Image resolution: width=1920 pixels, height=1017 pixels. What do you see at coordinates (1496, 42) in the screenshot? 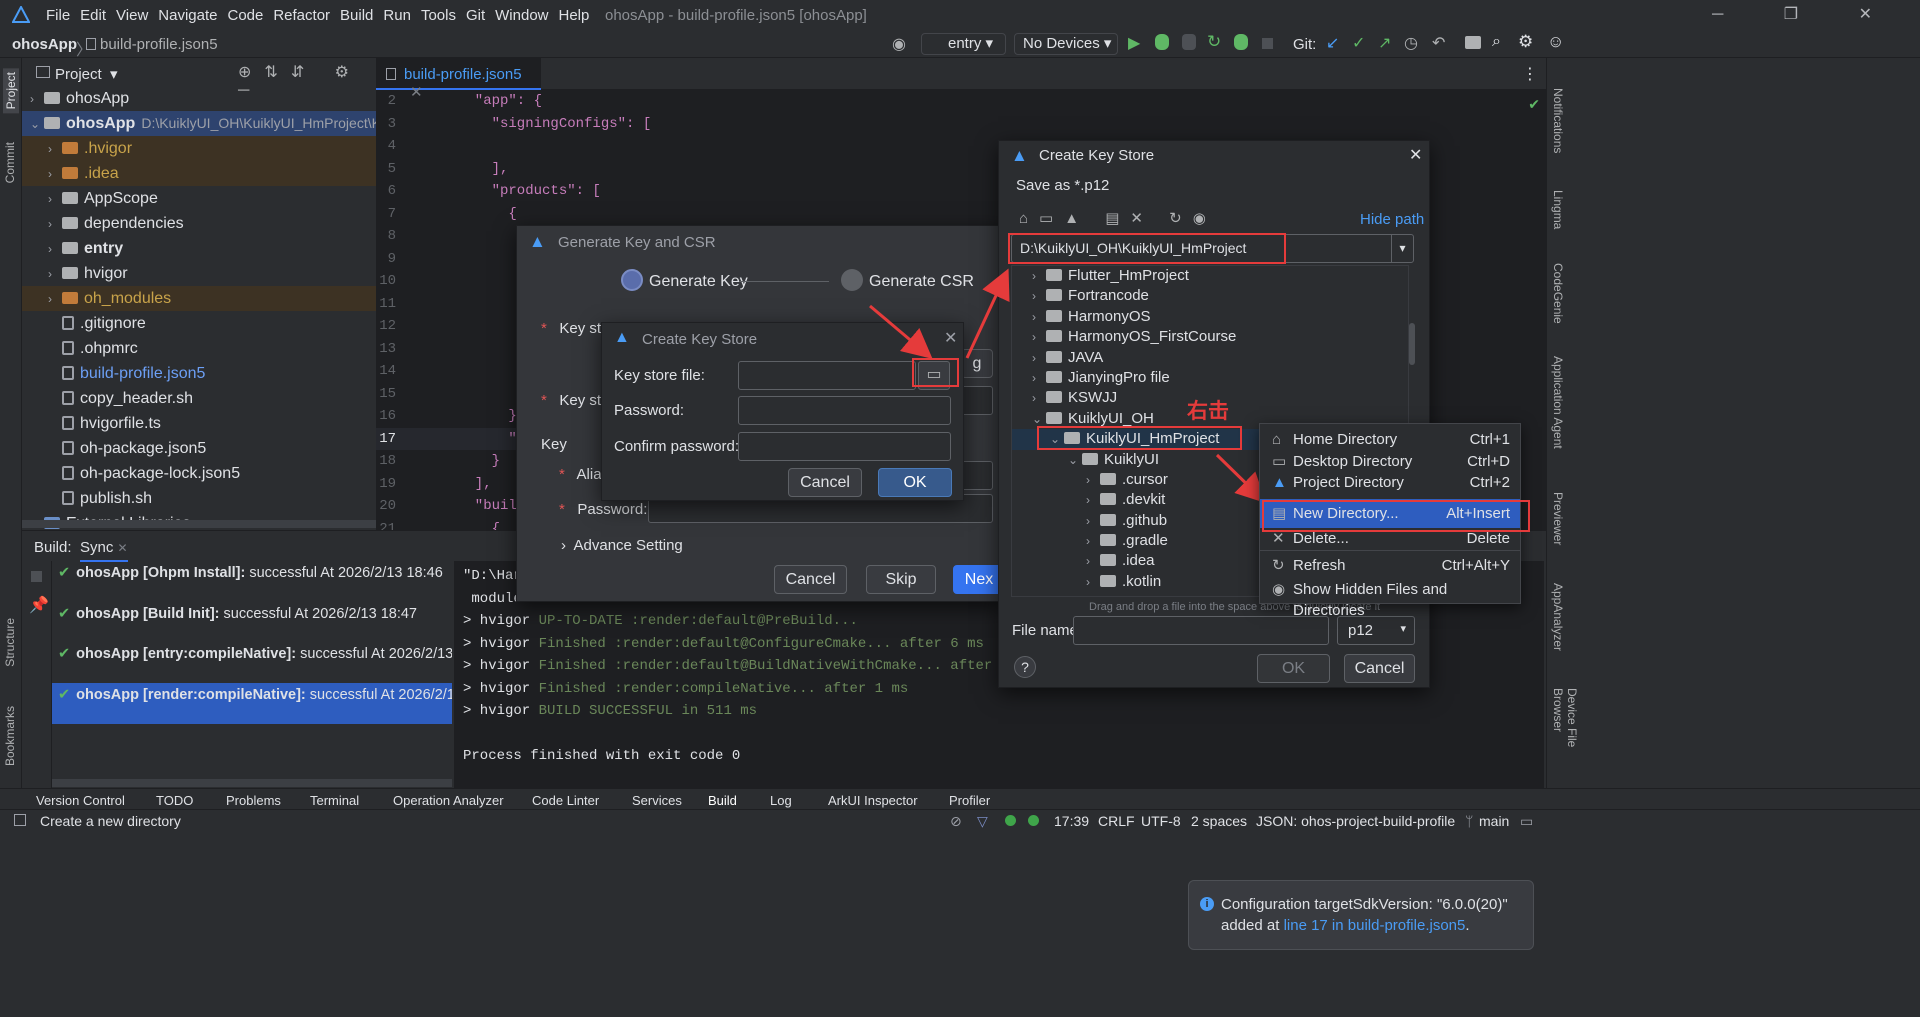
I see `search-icon: ⌕` at bounding box center [1496, 42].